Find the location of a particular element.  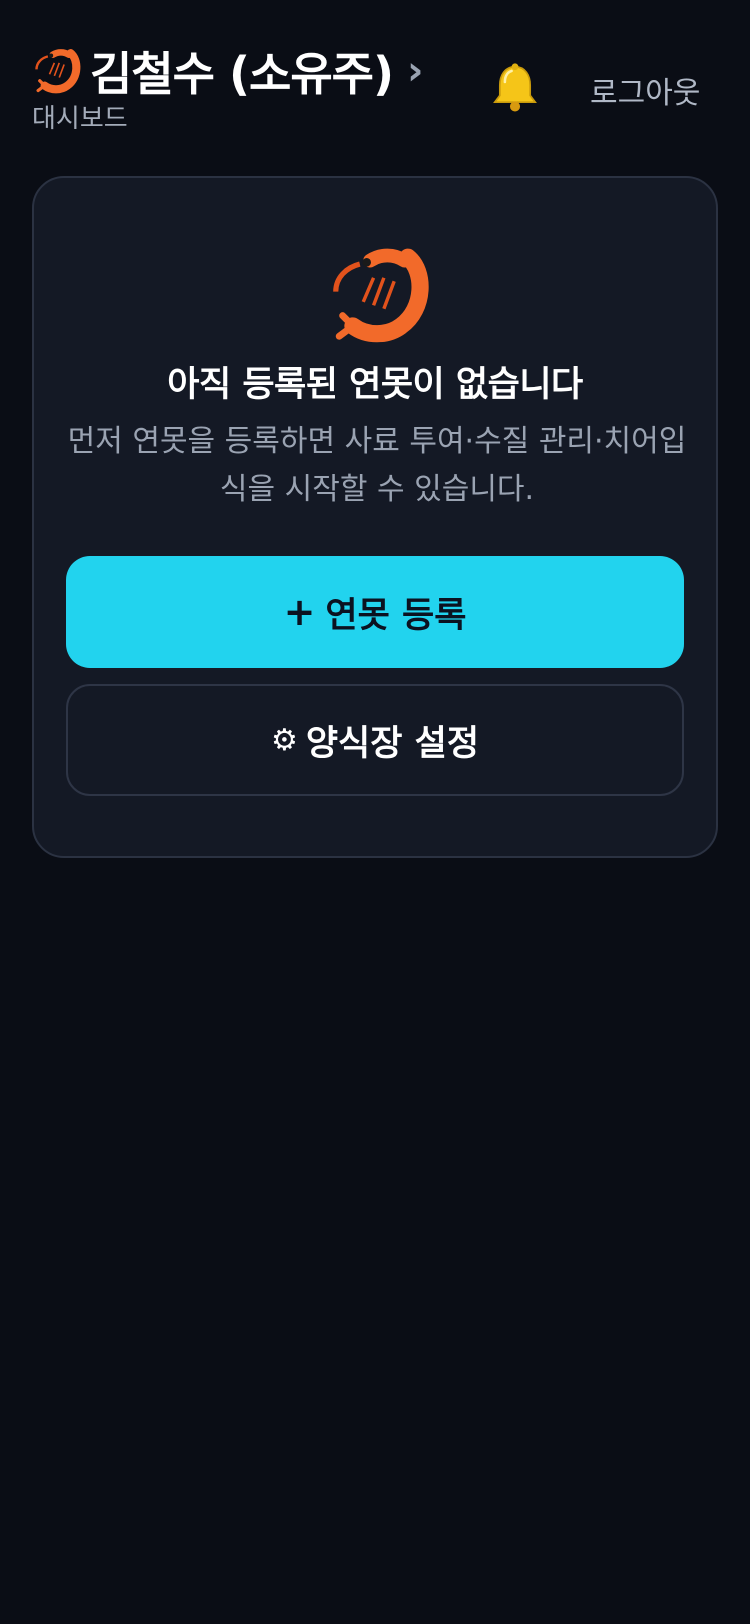

top-header: 김철수 (소유주) › 대시보드 로그아웃 is located at coordinates (375, 75).